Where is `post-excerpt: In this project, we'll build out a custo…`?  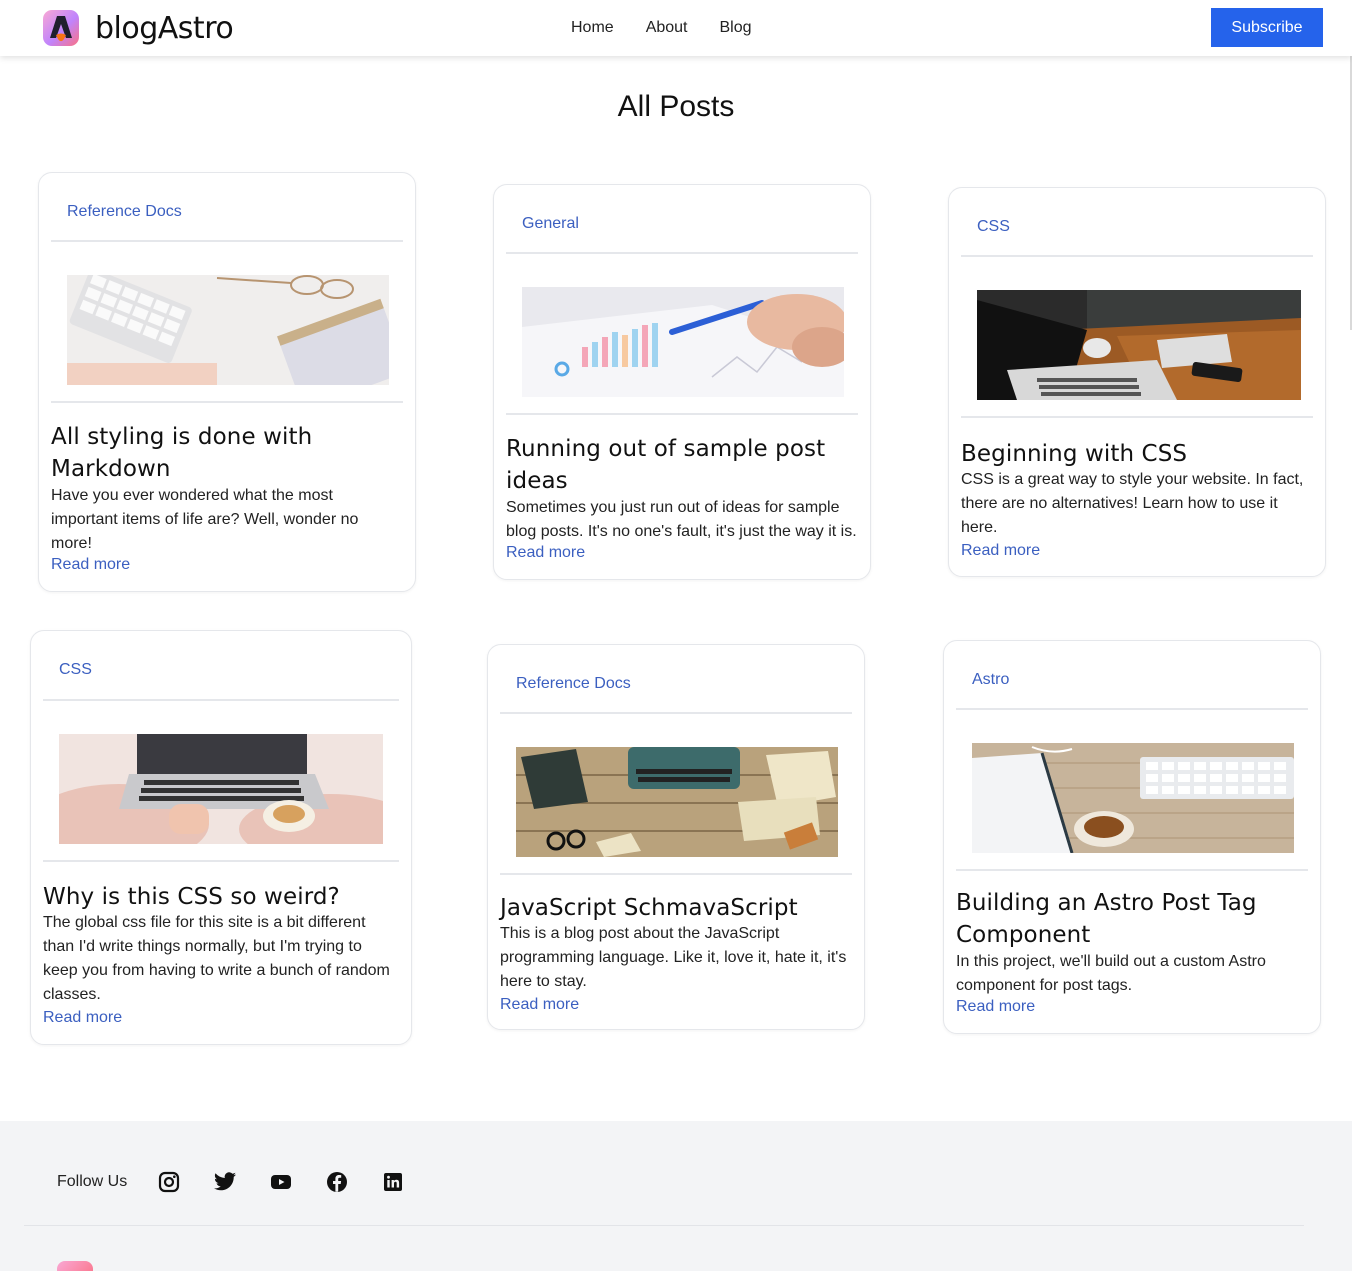
post-excerpt: In this project, we'll build out a custo… is located at coordinates (1111, 973).